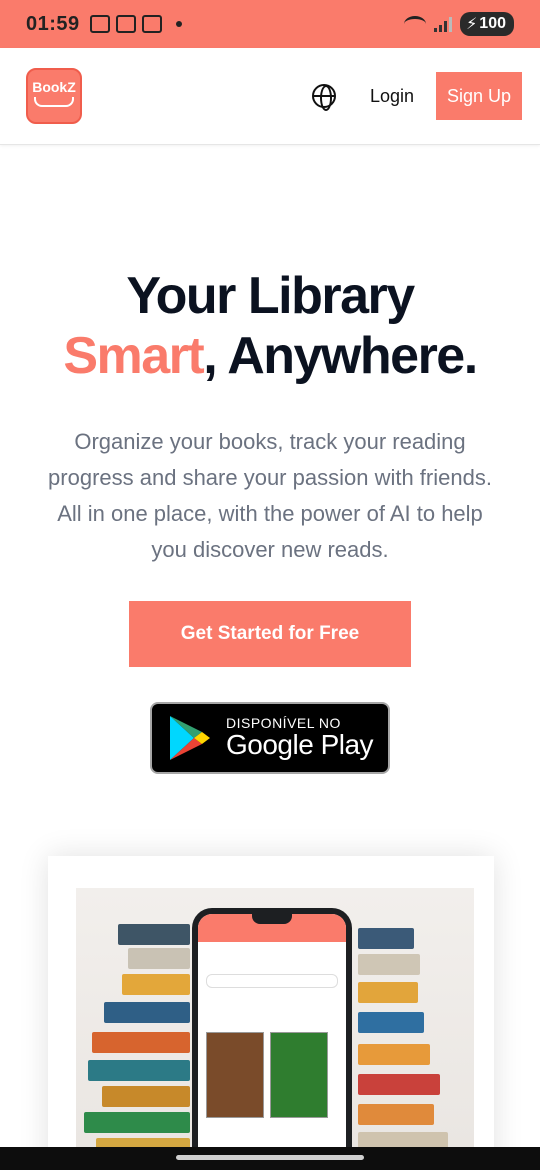 This screenshot has height=1170, width=540. I want to click on battery-indicator: ⚡ 100, so click(487, 24).